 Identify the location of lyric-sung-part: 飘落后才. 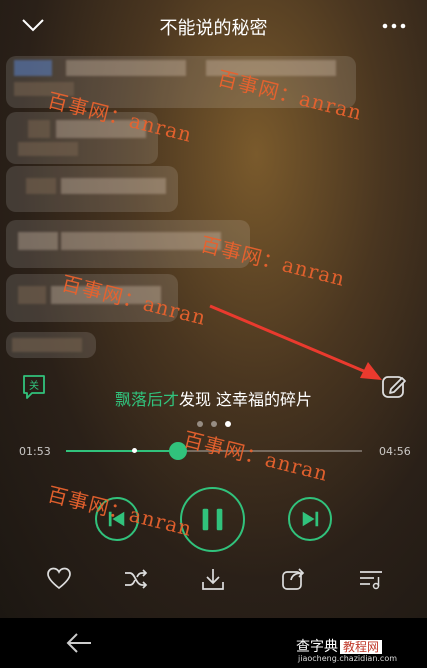
(146, 399).